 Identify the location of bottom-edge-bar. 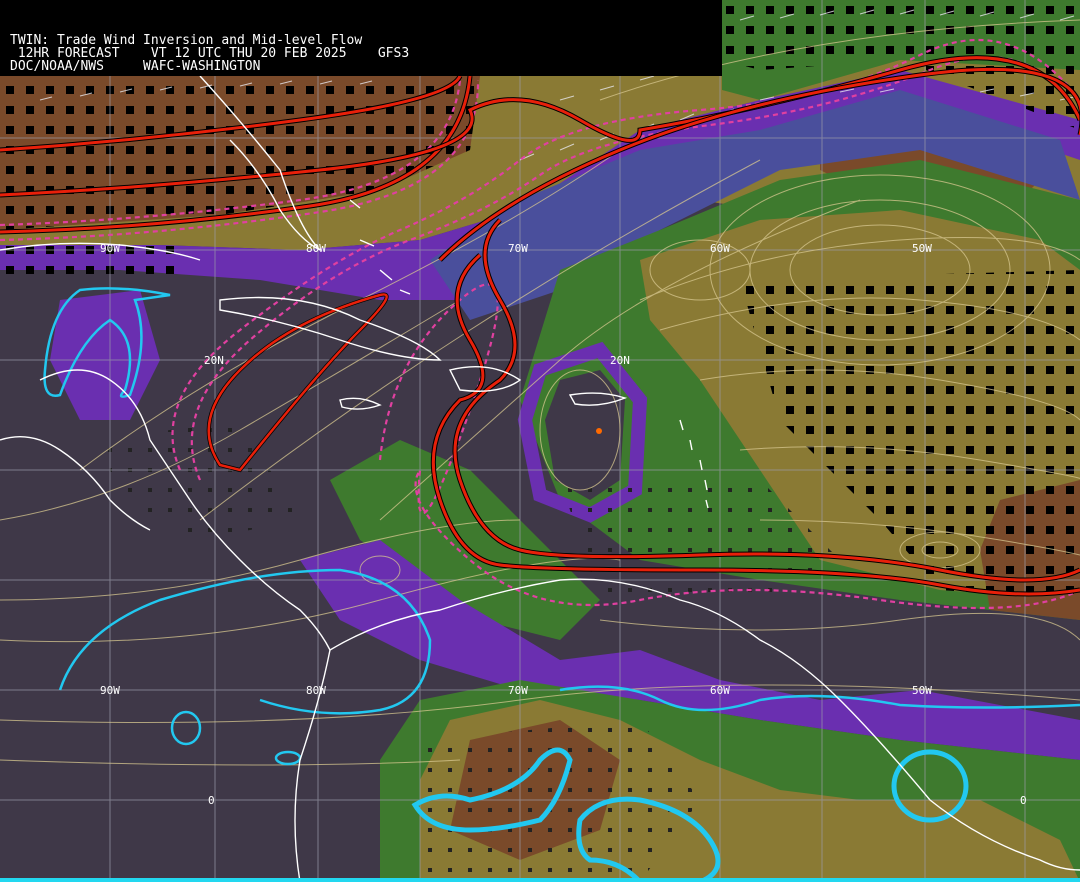
(540, 880).